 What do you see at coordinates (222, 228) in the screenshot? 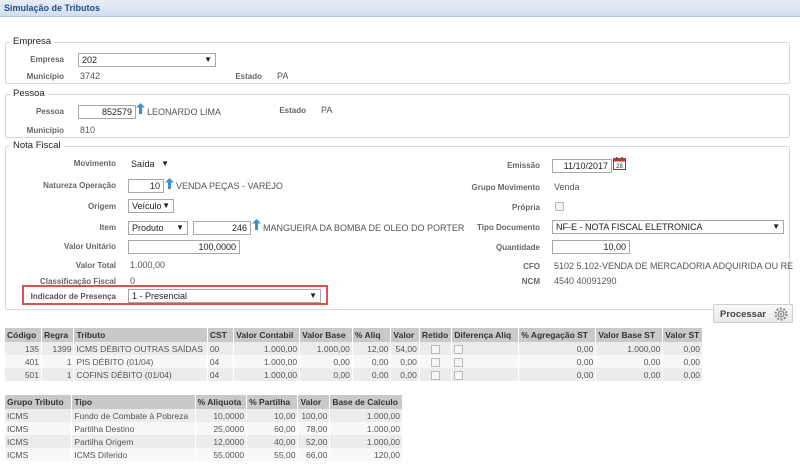
I see `item-code-input: 246` at bounding box center [222, 228].